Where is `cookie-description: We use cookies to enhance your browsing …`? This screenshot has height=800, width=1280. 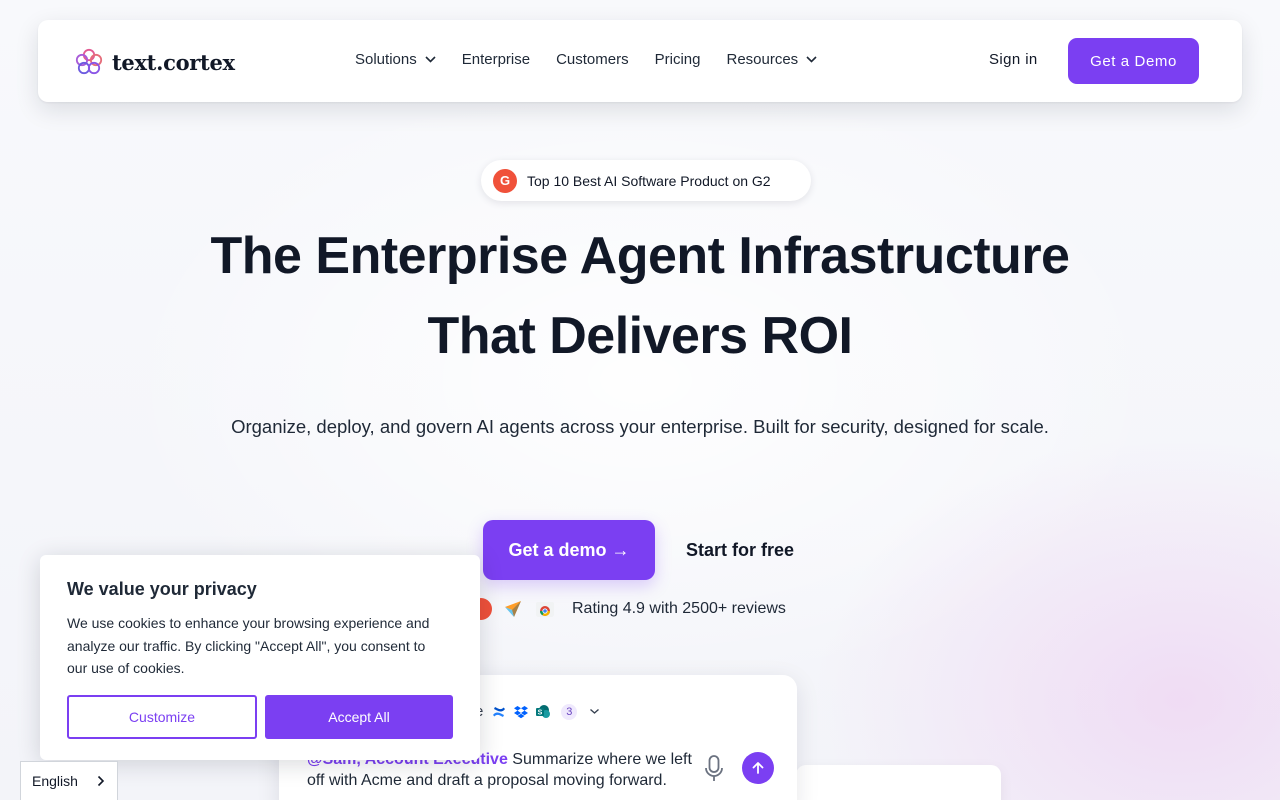 cookie-description: We use cookies to enhance your browsing … is located at coordinates (248, 645).